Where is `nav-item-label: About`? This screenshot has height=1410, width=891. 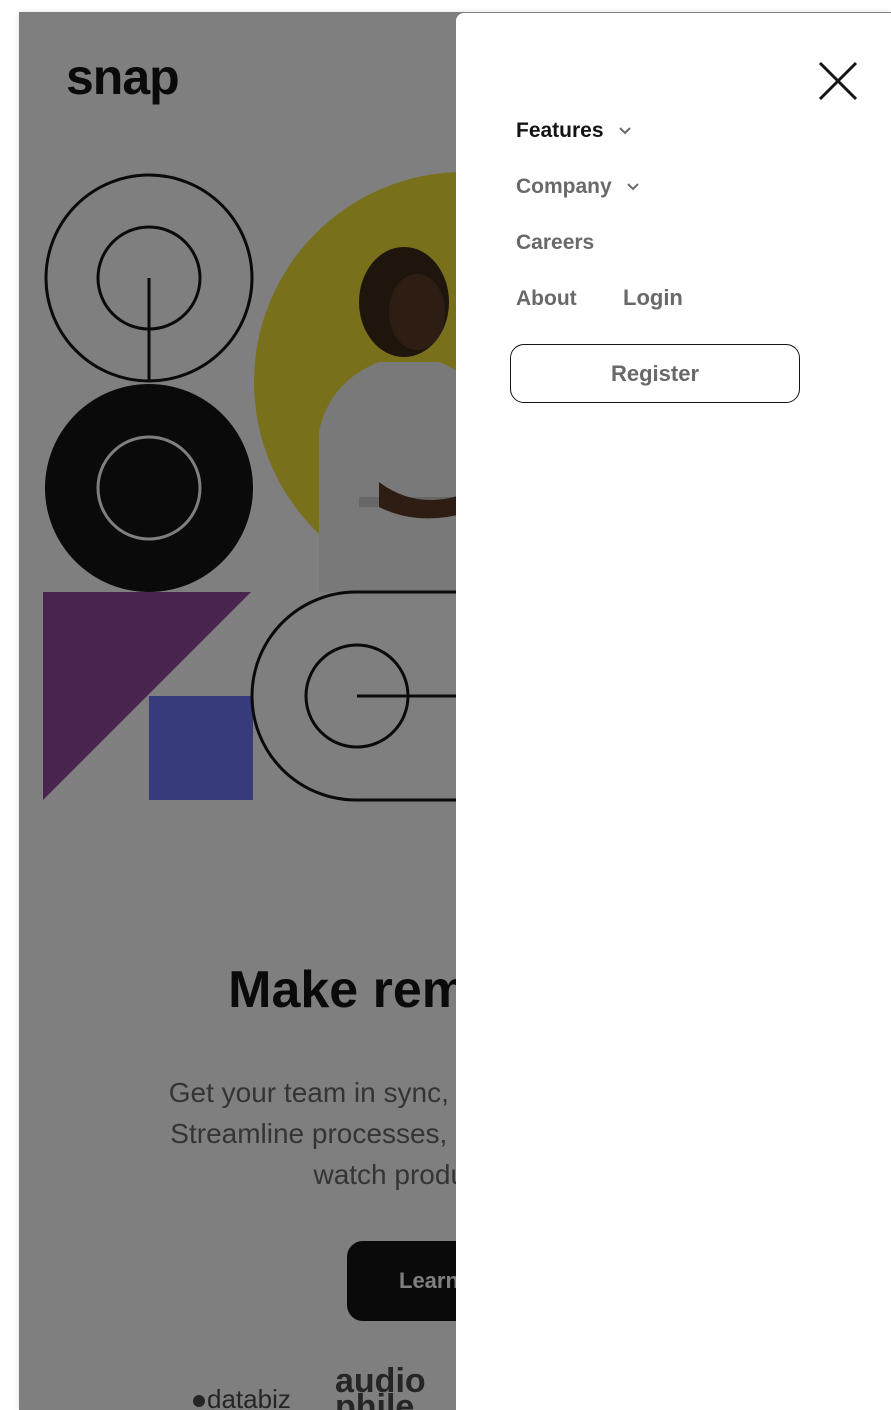
nav-item-label: About is located at coordinates (546, 298).